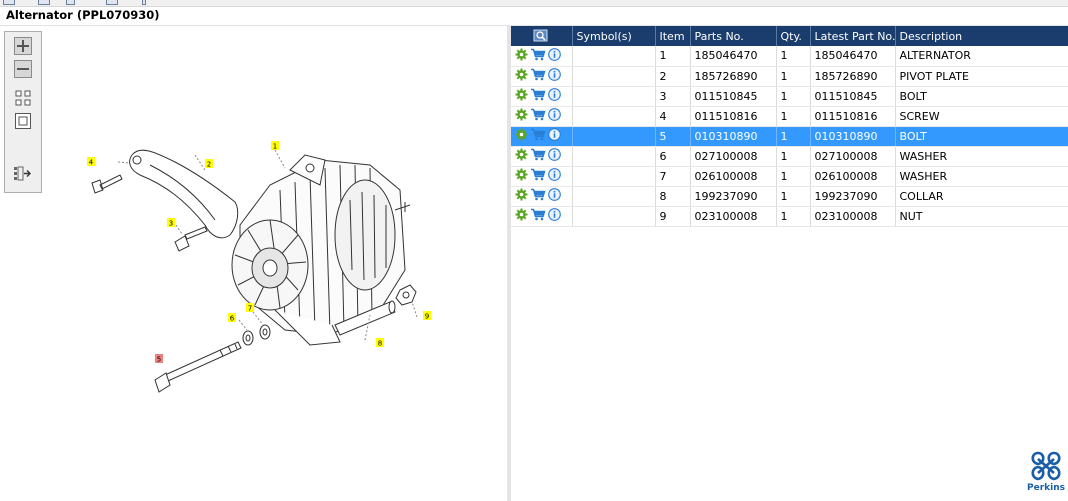  I want to click on table-row: 9 023100008 1 023100008 NUT, so click(789, 216).